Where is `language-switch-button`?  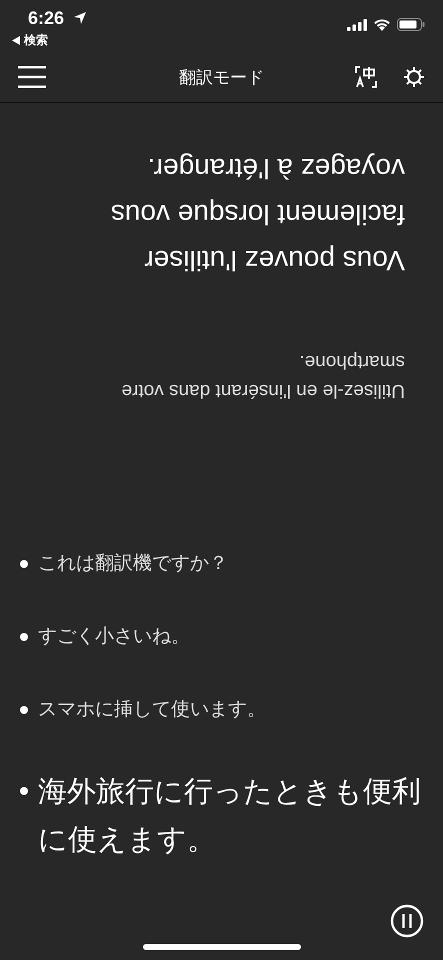 language-switch-button is located at coordinates (366, 77).